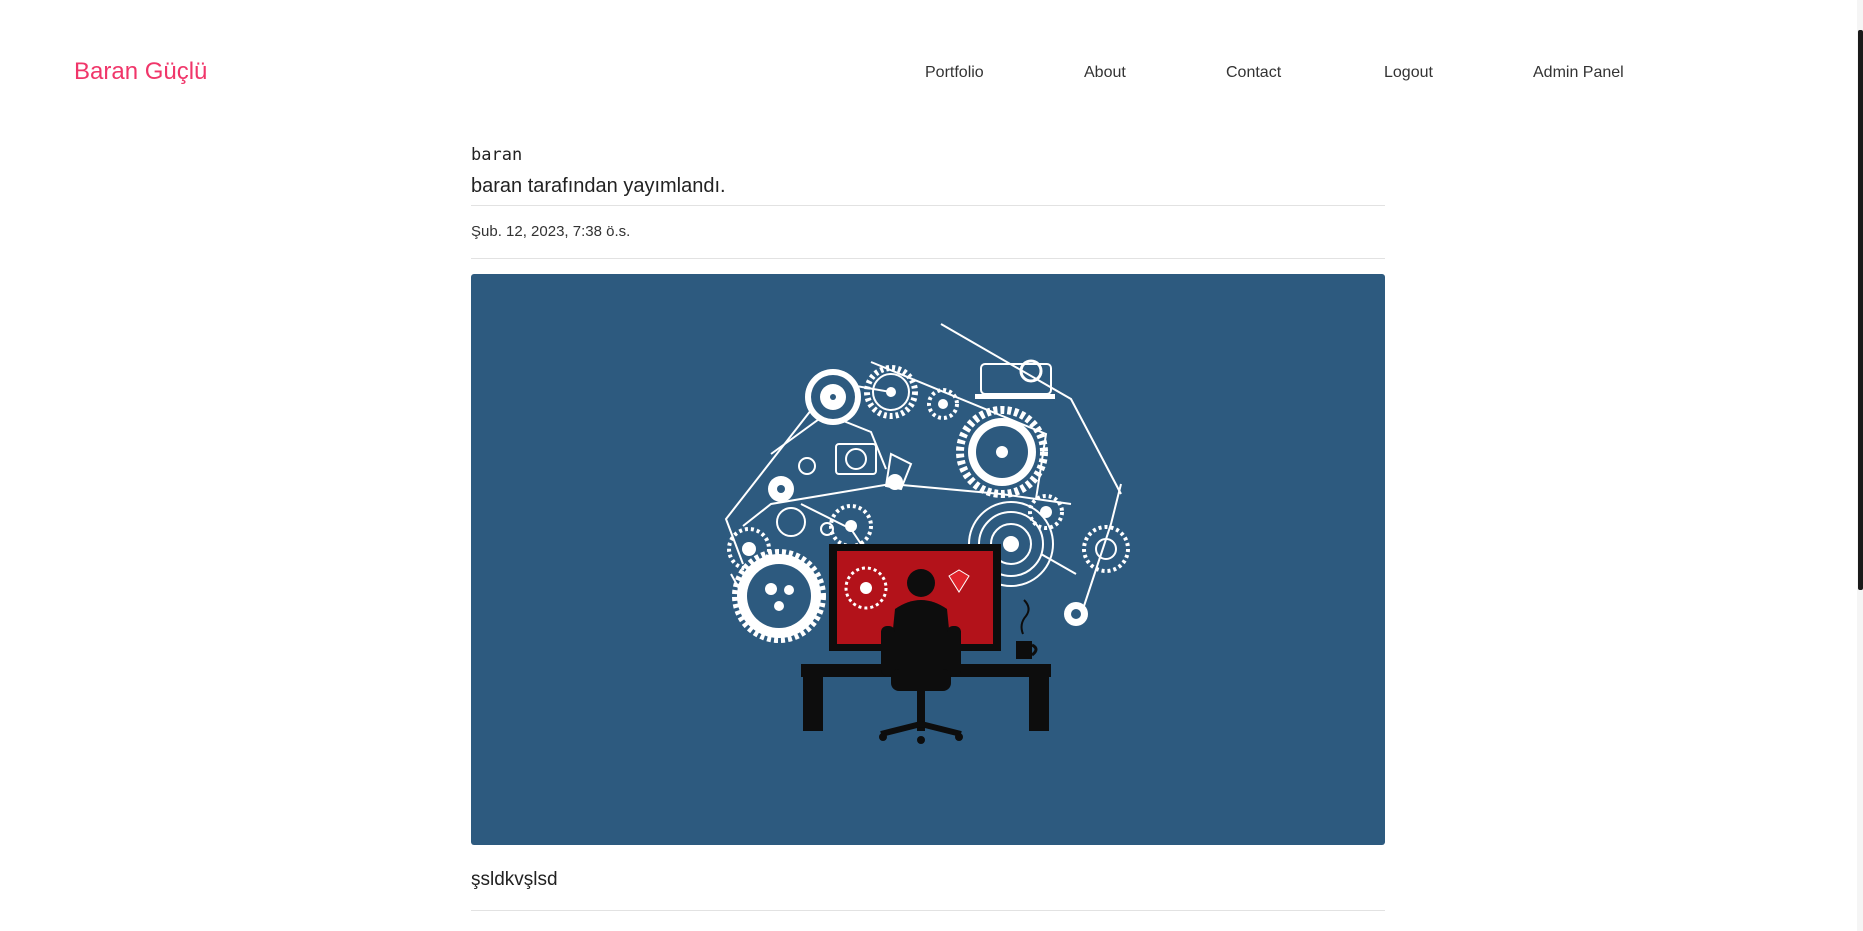 The height and width of the screenshot is (931, 1863). What do you see at coordinates (1105, 73) in the screenshot?
I see `nav-link-about: About` at bounding box center [1105, 73].